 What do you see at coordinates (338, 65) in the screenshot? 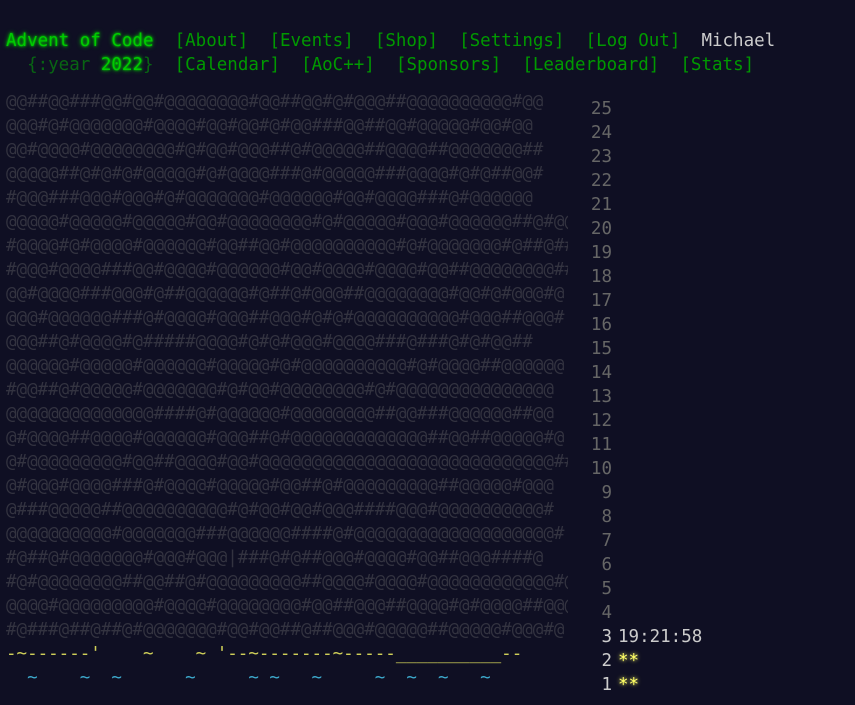
I see `nav-aocplusplus-link: [AoC++]` at bounding box center [338, 65].